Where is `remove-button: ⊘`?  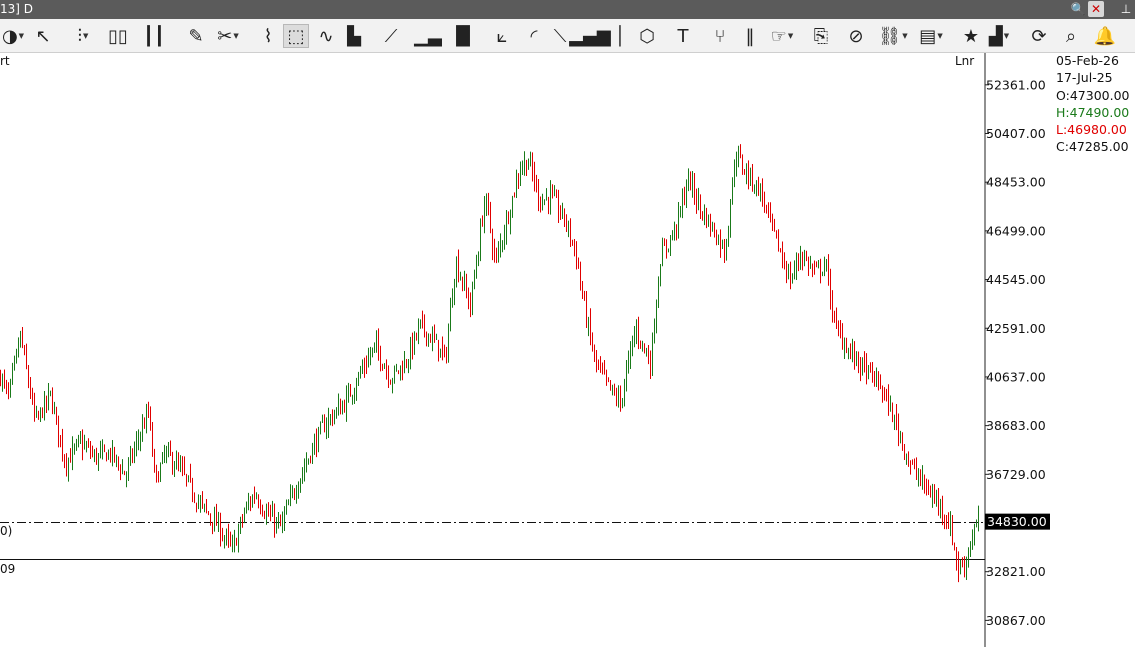
remove-button: ⊘ is located at coordinates (856, 36).